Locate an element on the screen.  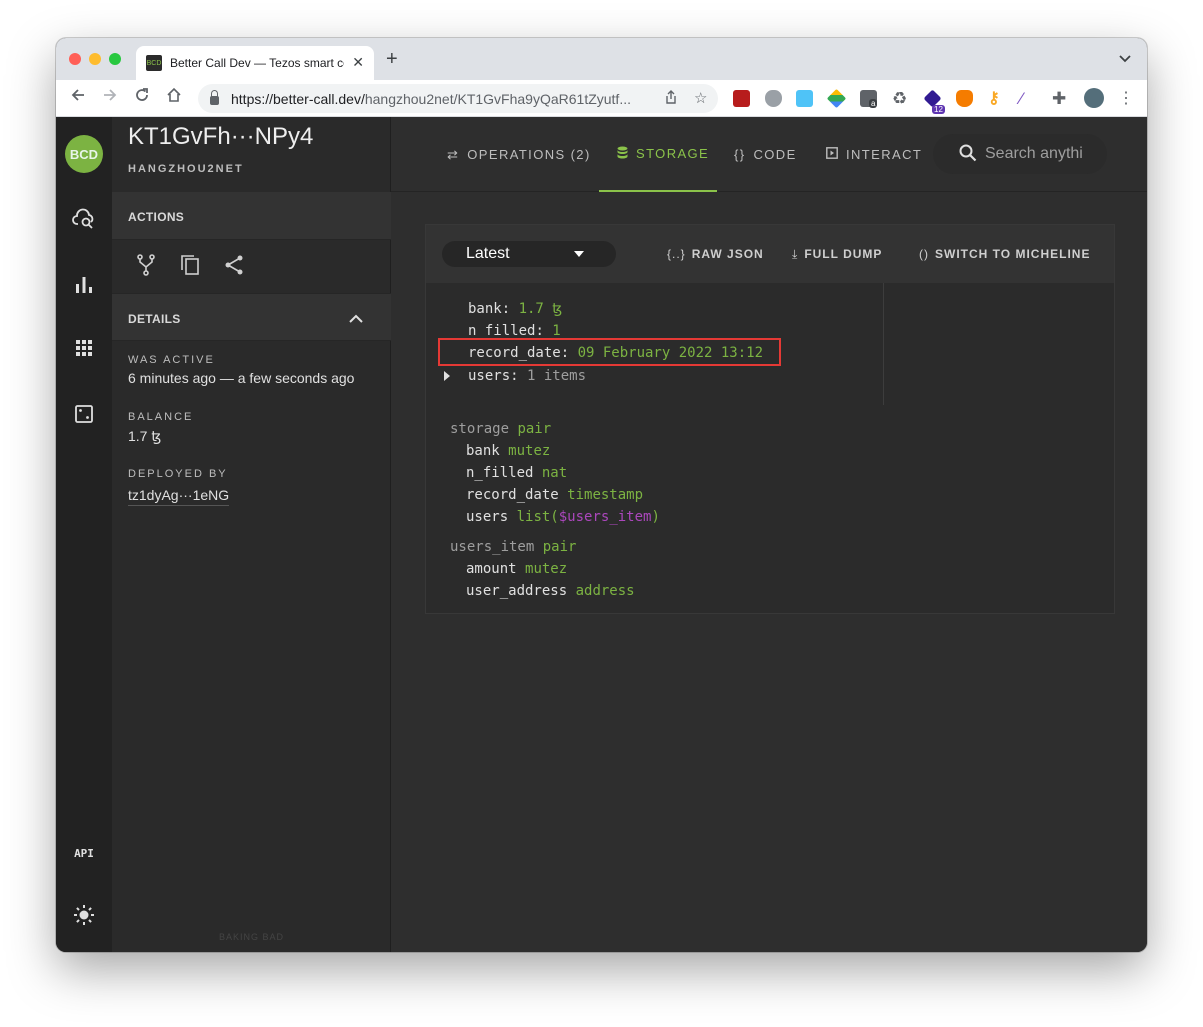
raw-json-label: RAW JSON is located at coordinates (727, 254).